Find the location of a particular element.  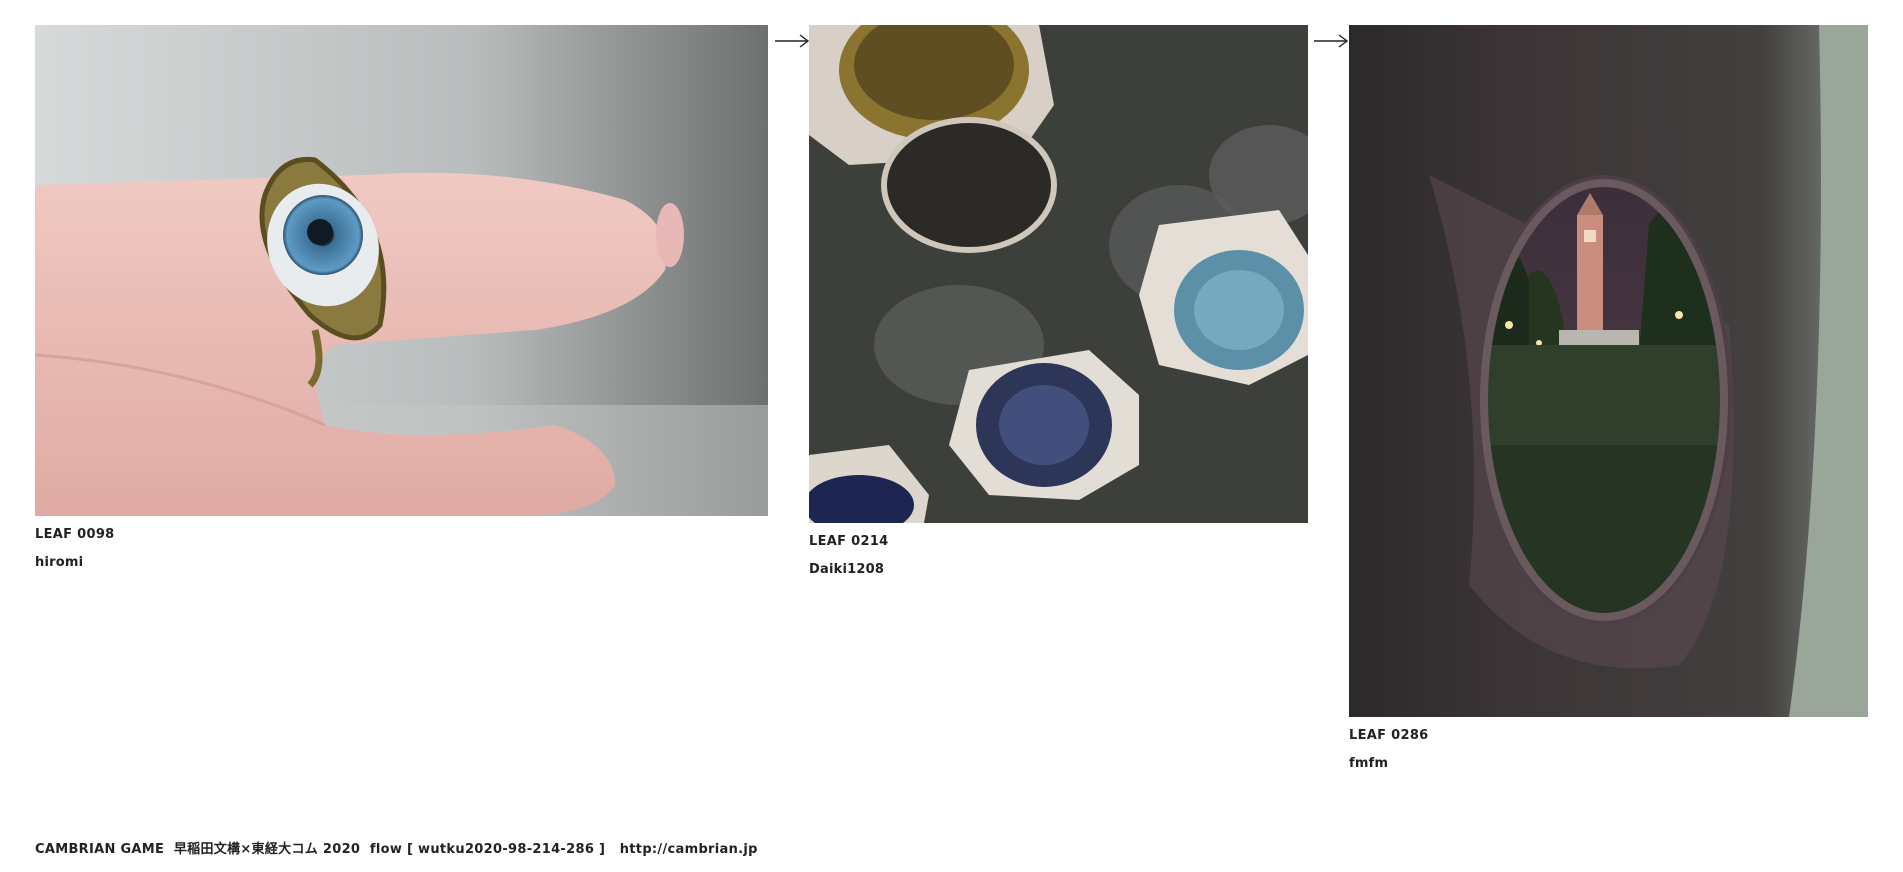

leaf-id-label: LEAF 0214 is located at coordinates (849, 541).